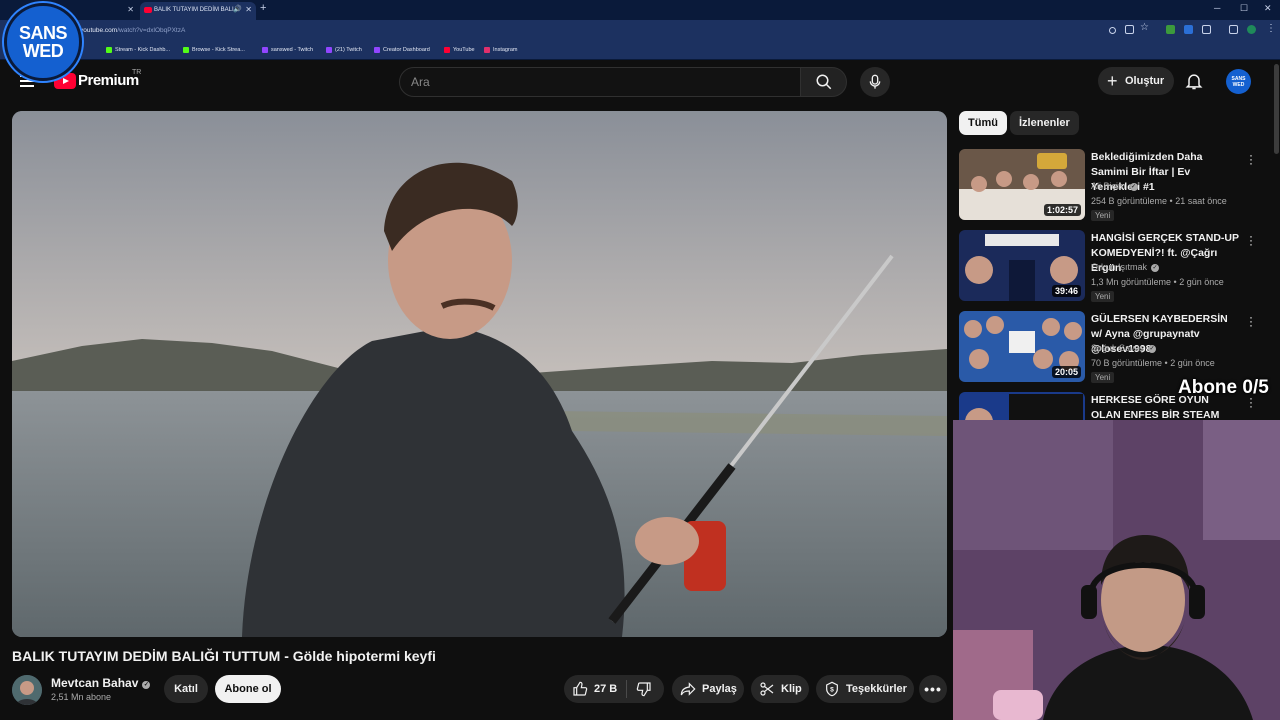 This screenshot has height=720, width=1280. Describe the element at coordinates (585, 30) in the screenshot. I see `url-field: youtube.com/watch?v=dxlObqPXtzA` at that location.